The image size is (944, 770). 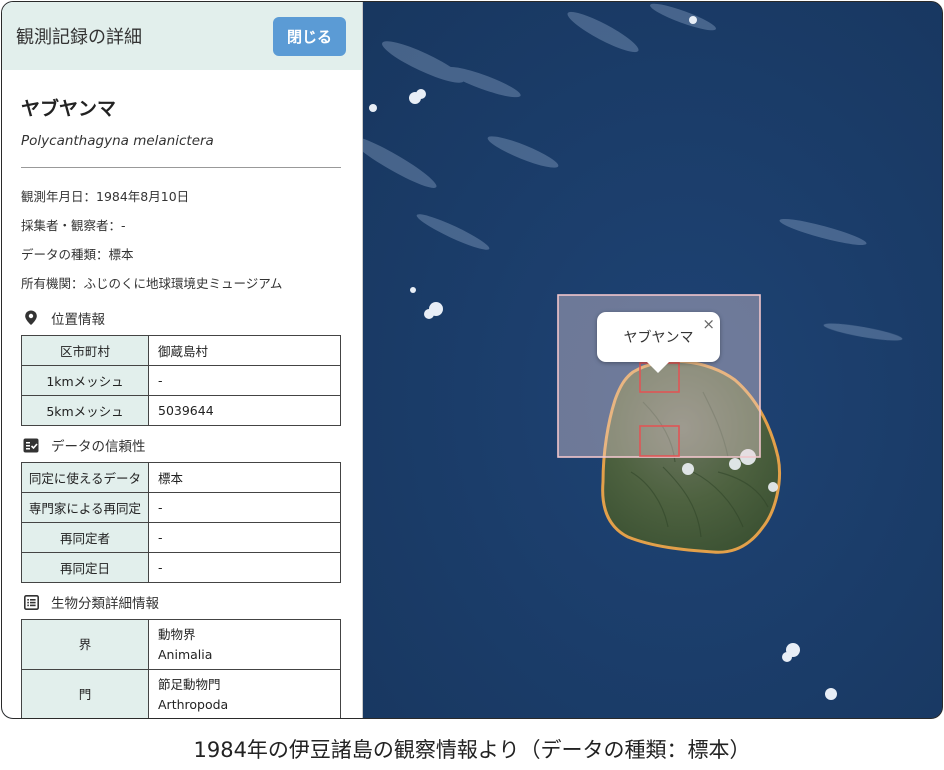 What do you see at coordinates (31, 318) in the screenshot?
I see `map-pin-icon` at bounding box center [31, 318].